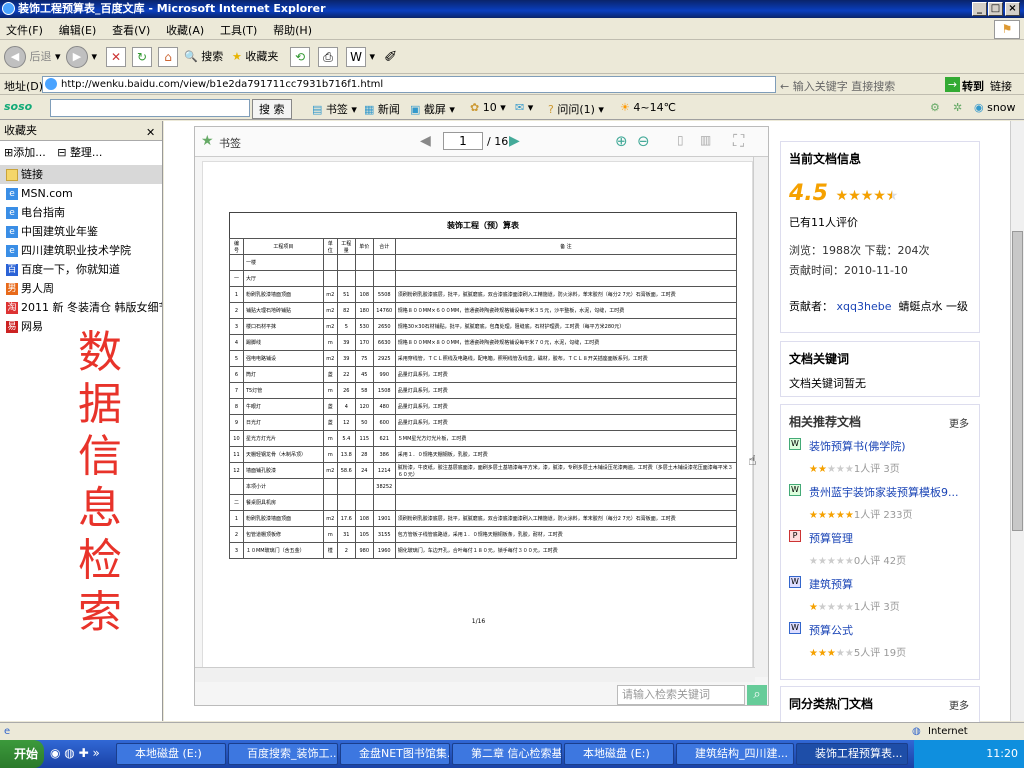 This screenshot has width=1024, height=768. Describe the element at coordinates (81, 288) in the screenshot. I see `favorite-item: 男男人周` at that location.